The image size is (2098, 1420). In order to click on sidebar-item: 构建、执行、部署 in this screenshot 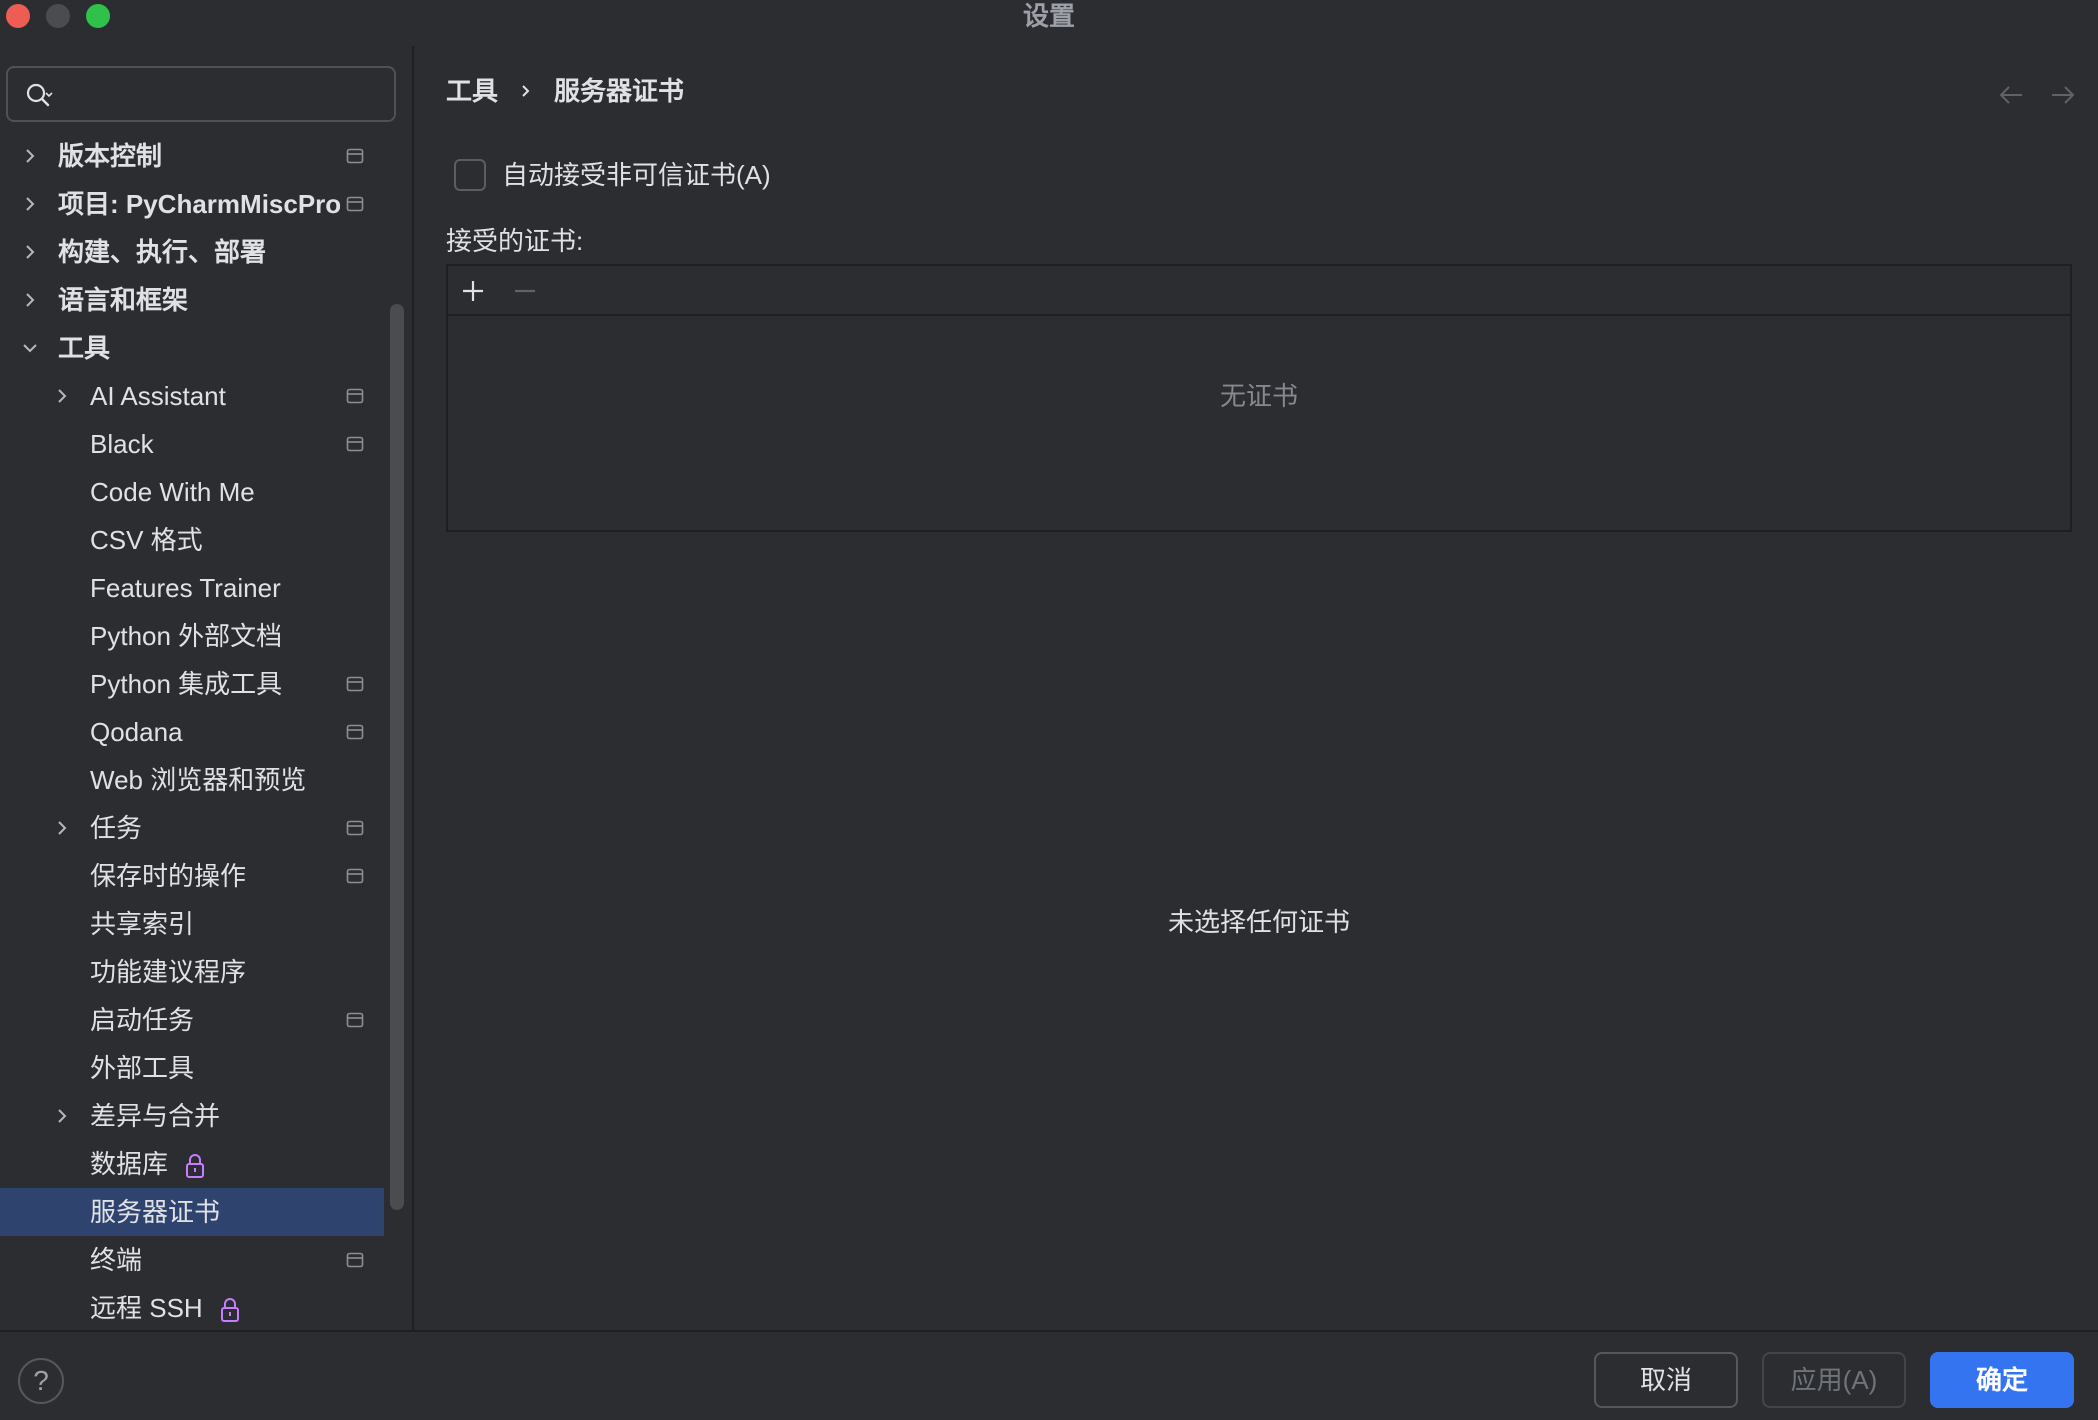, I will do `click(192, 252)`.